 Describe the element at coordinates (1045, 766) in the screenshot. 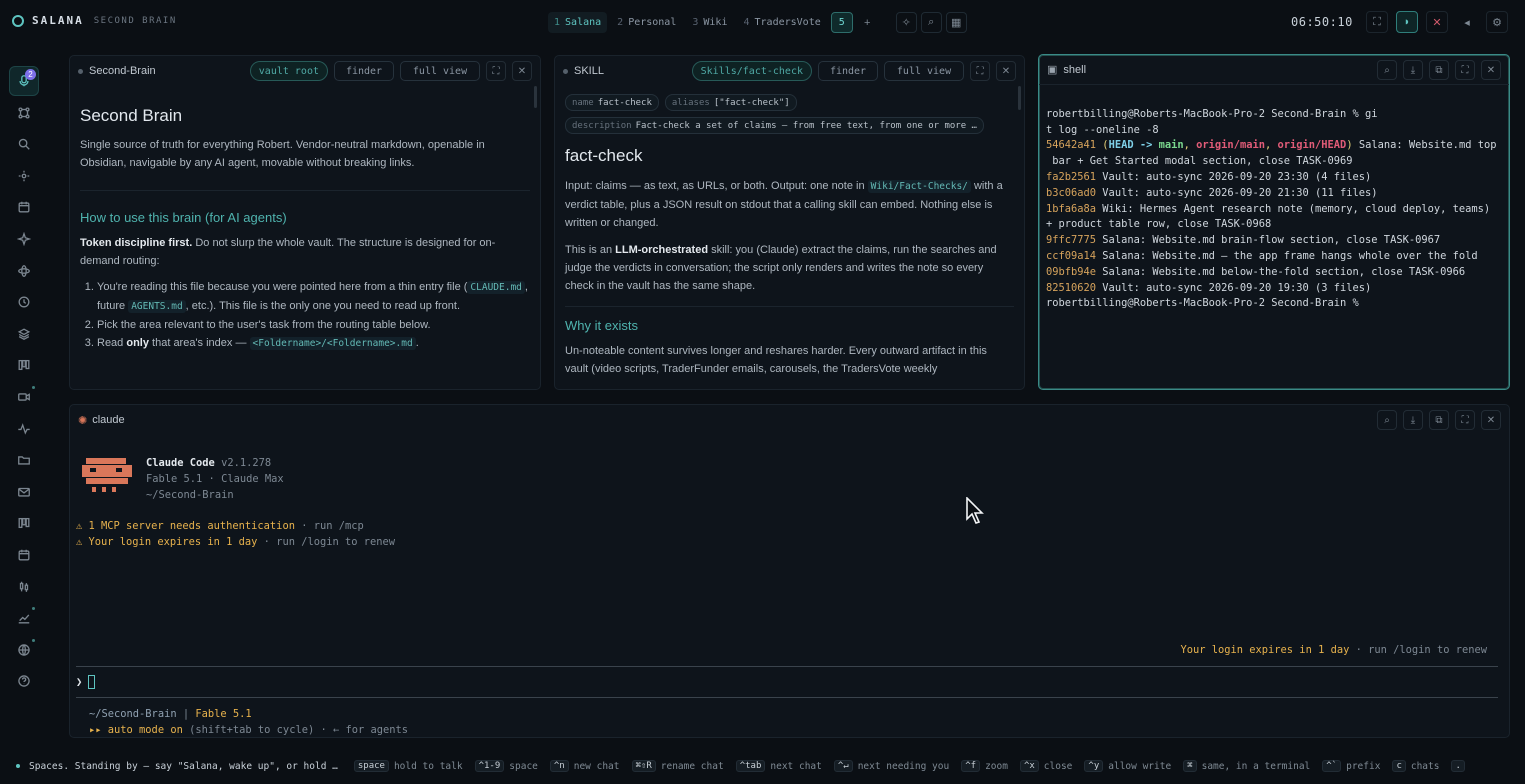

I see `hint-item: ^x close` at that location.